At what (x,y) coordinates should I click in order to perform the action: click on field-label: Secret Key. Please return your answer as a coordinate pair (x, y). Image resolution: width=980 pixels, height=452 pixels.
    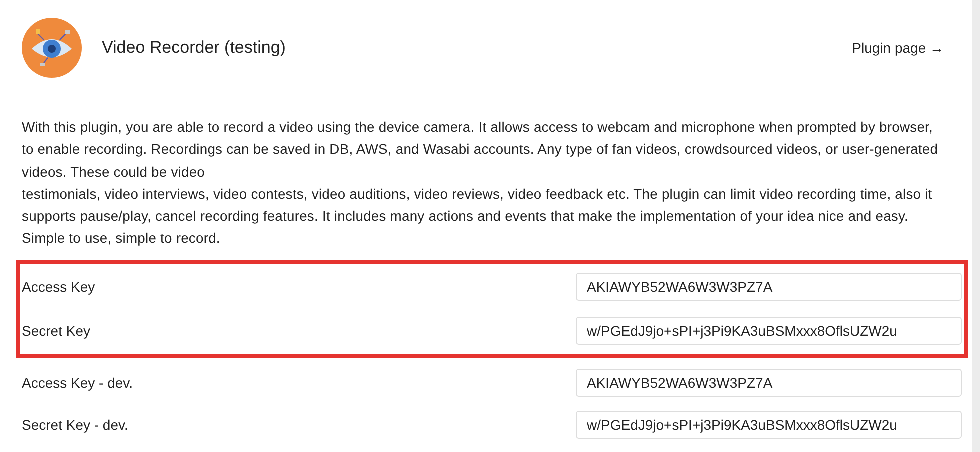
    Looking at the image, I should click on (57, 330).